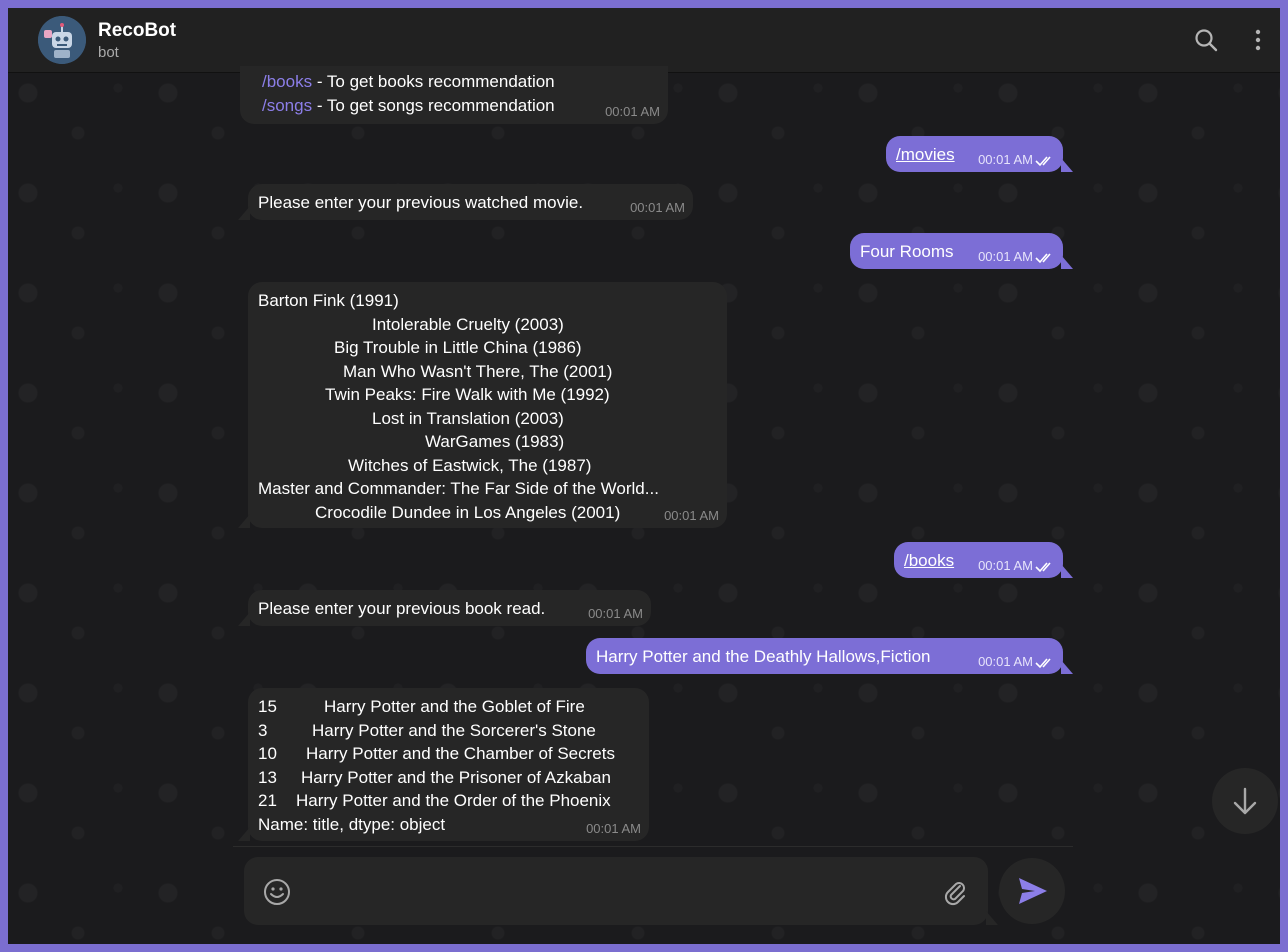 The width and height of the screenshot is (1288, 952). Describe the element at coordinates (402, 608) in the screenshot. I see `message-text: Please enter your previous book read.` at that location.